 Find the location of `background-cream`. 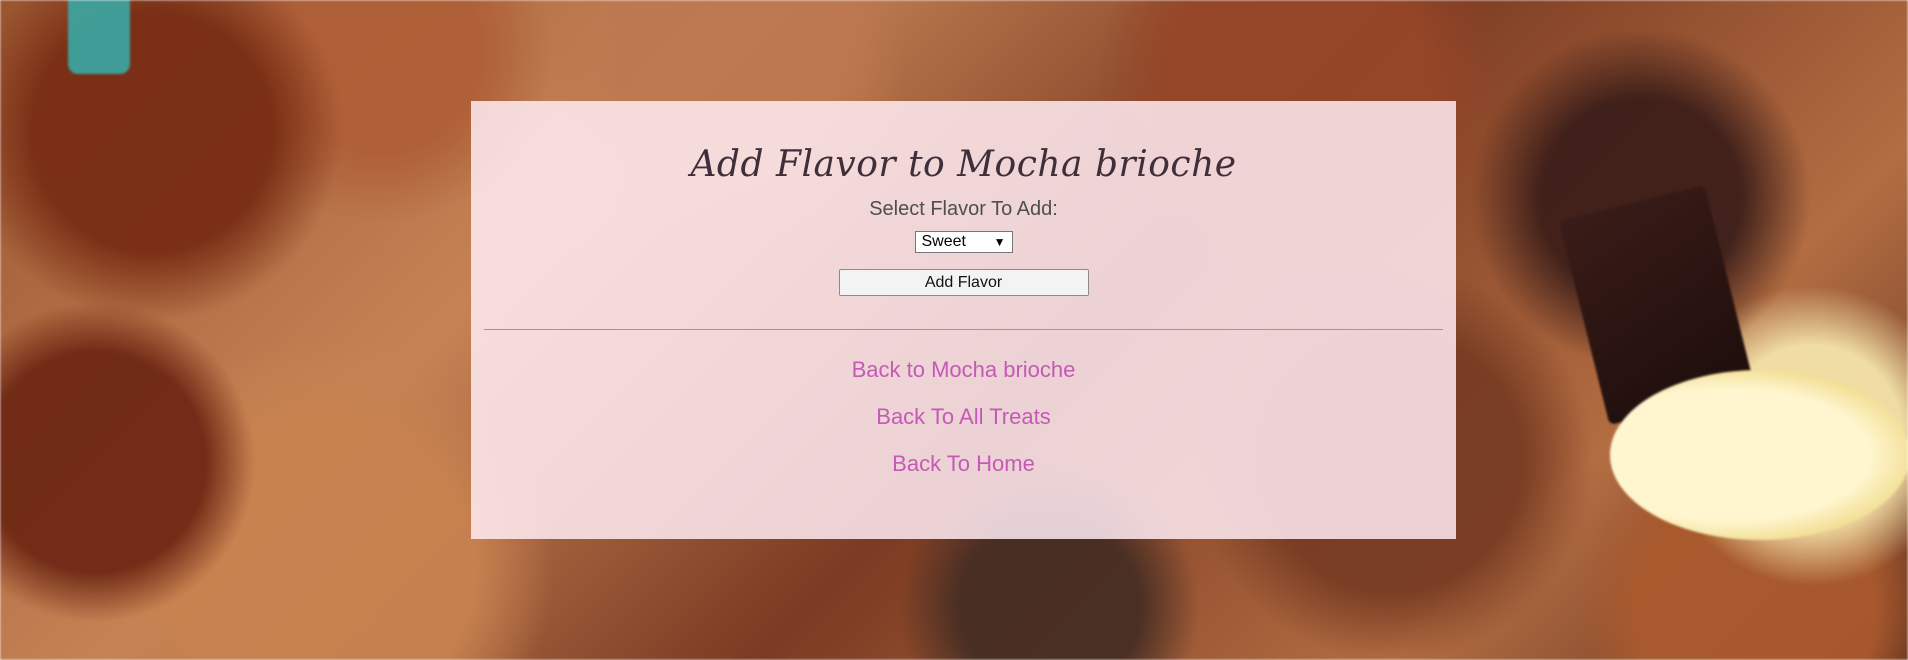

background-cream is located at coordinates (1759, 455).